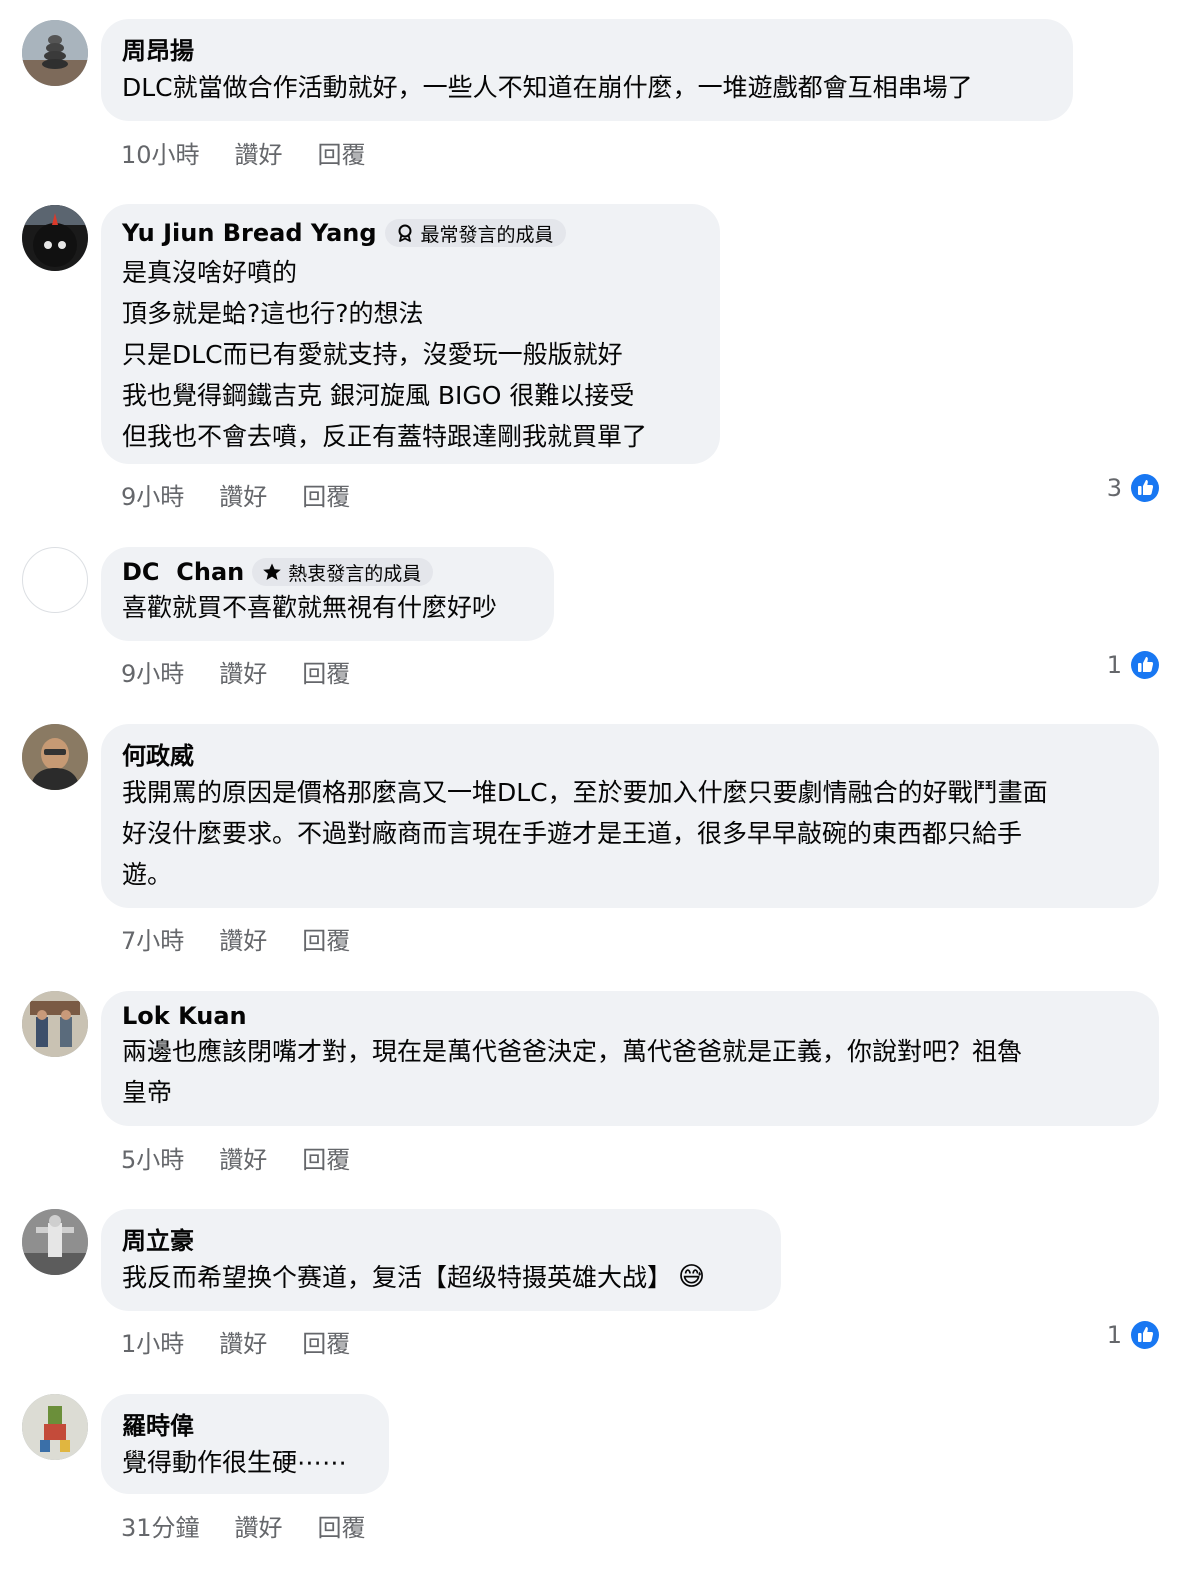 Image resolution: width=1200 pixels, height=1593 pixels. I want to click on comment-bubble: 周立豪 我反而希望换个赛道，复活【超级特摄英雄大战】 😅, so click(441, 1260).